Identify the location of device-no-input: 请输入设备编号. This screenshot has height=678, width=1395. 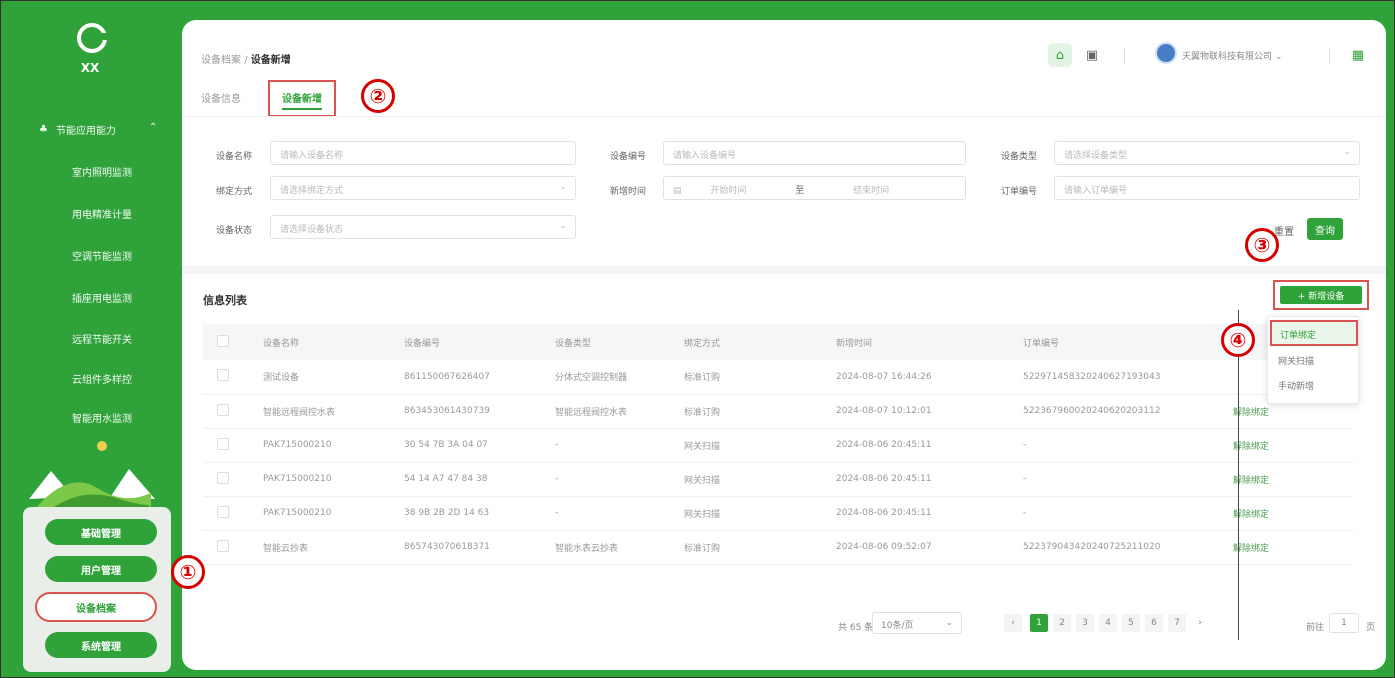
(814, 153).